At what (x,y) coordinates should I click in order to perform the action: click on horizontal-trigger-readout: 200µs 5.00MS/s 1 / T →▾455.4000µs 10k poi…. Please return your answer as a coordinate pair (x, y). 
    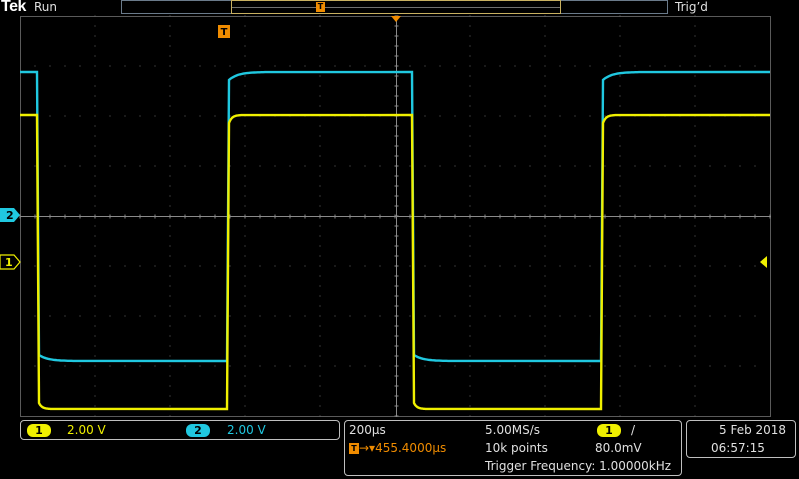
    Looking at the image, I should click on (513, 448).